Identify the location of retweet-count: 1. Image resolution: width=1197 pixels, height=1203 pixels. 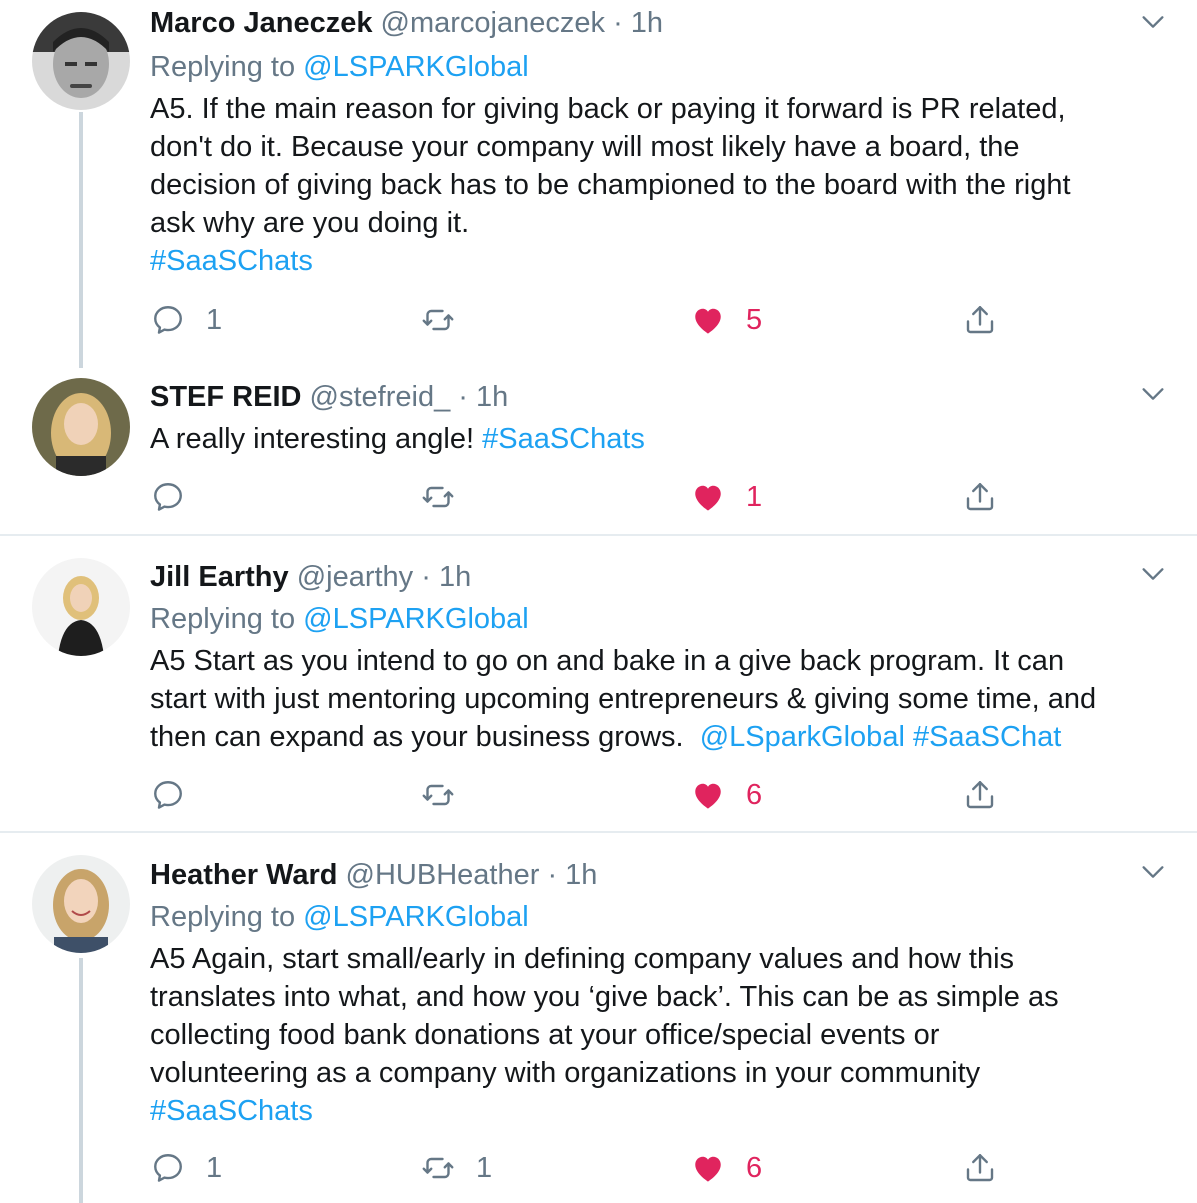
(484, 1167).